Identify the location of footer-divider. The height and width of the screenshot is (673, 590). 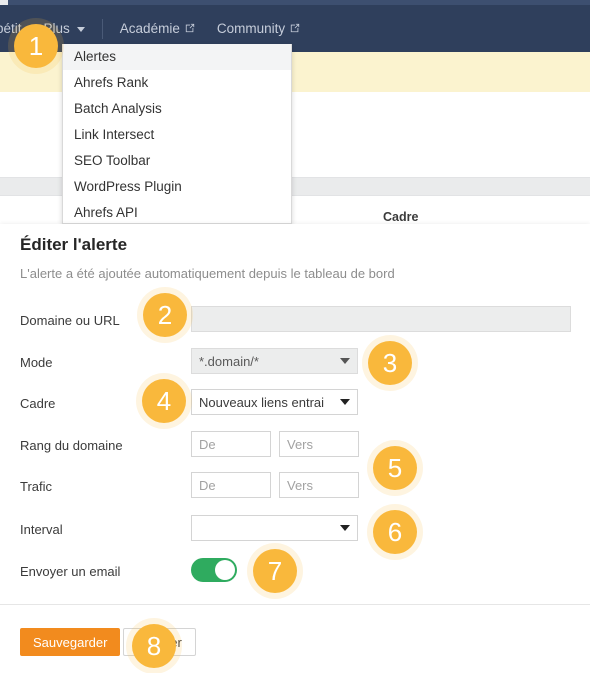
(295, 604).